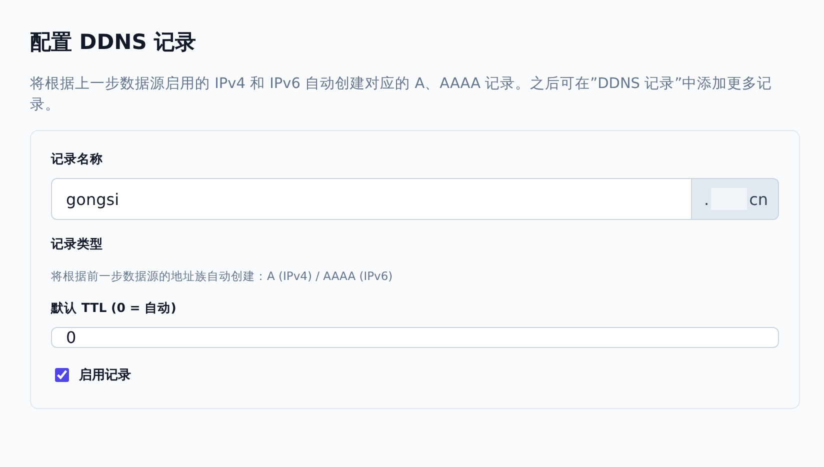 Image resolution: width=824 pixels, height=467 pixels. Describe the element at coordinates (402, 94) in the screenshot. I see `description-text: 将根据上一步数据源启用的 IPv4 和 IPv6 自动创建对应的 A、AAAA 记录。之后可在”DDNS 记录”中添加更多记录。` at that location.